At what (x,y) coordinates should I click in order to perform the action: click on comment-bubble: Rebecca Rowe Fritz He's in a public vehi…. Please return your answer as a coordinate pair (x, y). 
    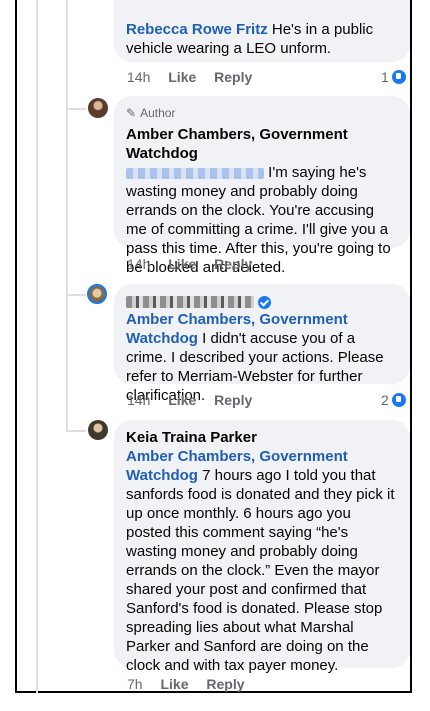
    Looking at the image, I should click on (262, 31).